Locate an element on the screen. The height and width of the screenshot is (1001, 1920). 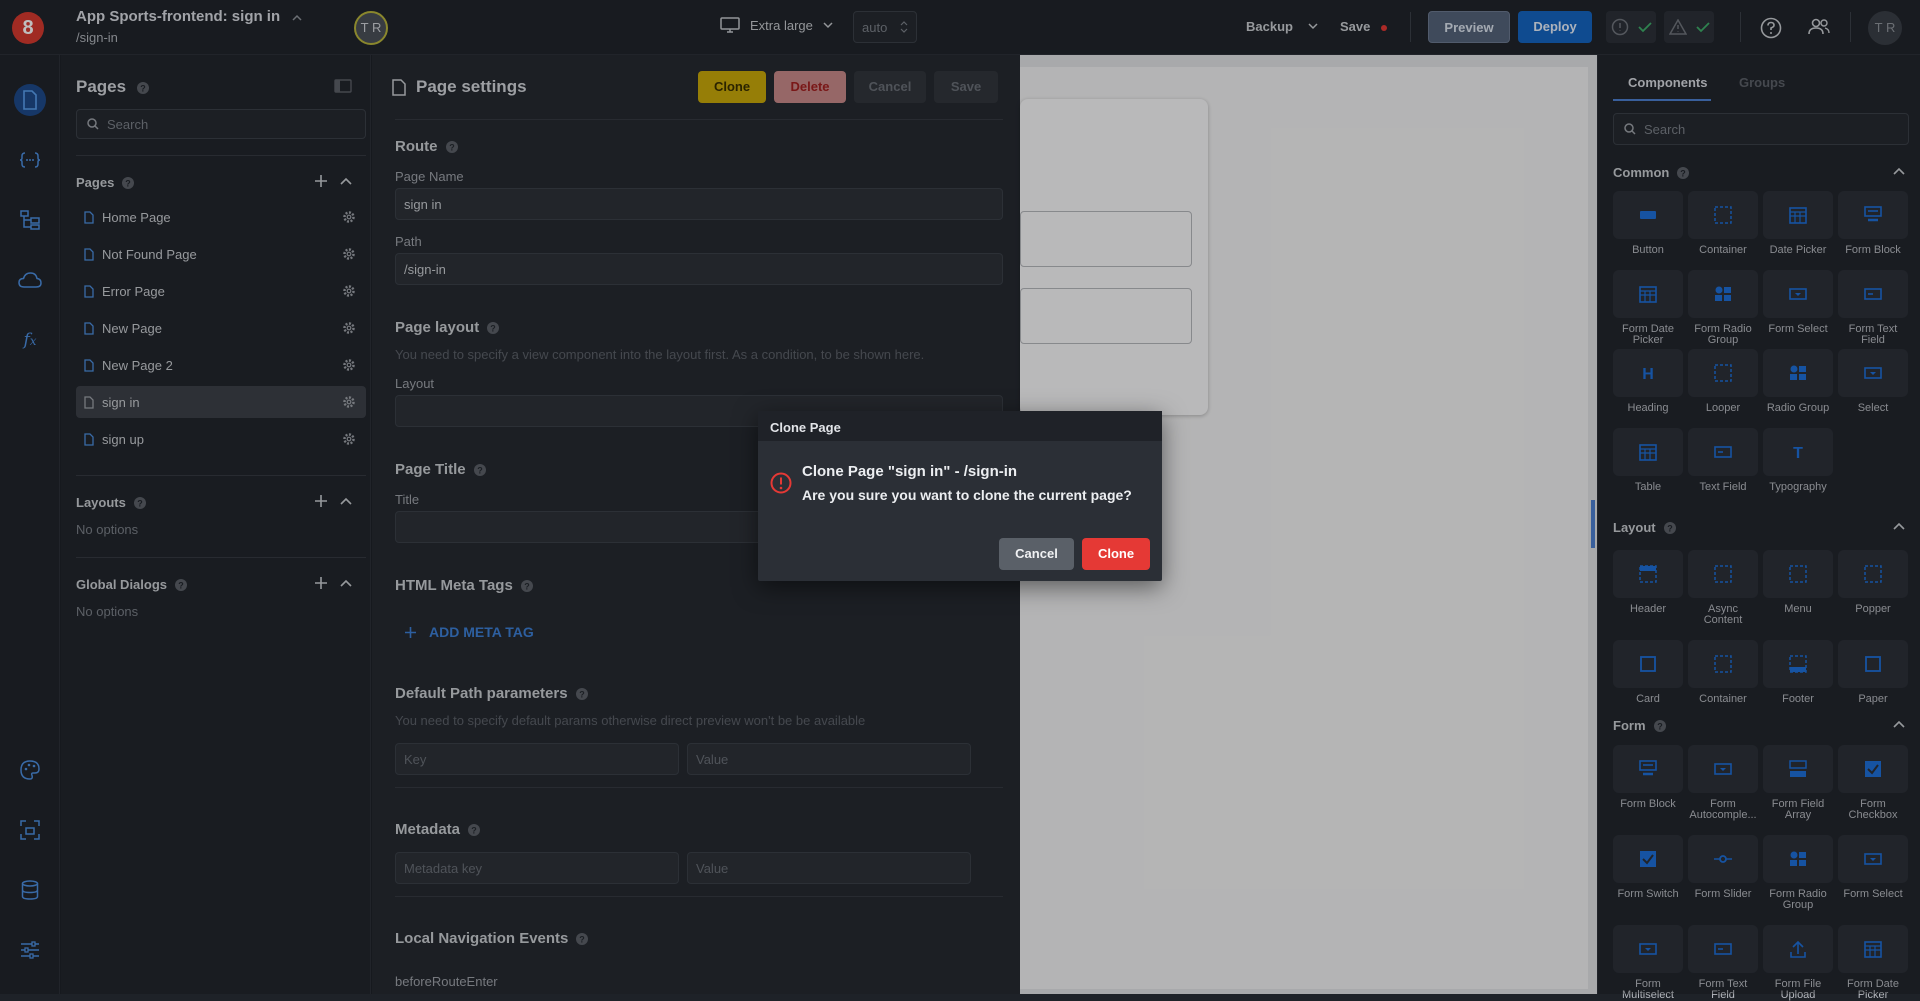
dialog-header: Clone Page is located at coordinates (960, 426).